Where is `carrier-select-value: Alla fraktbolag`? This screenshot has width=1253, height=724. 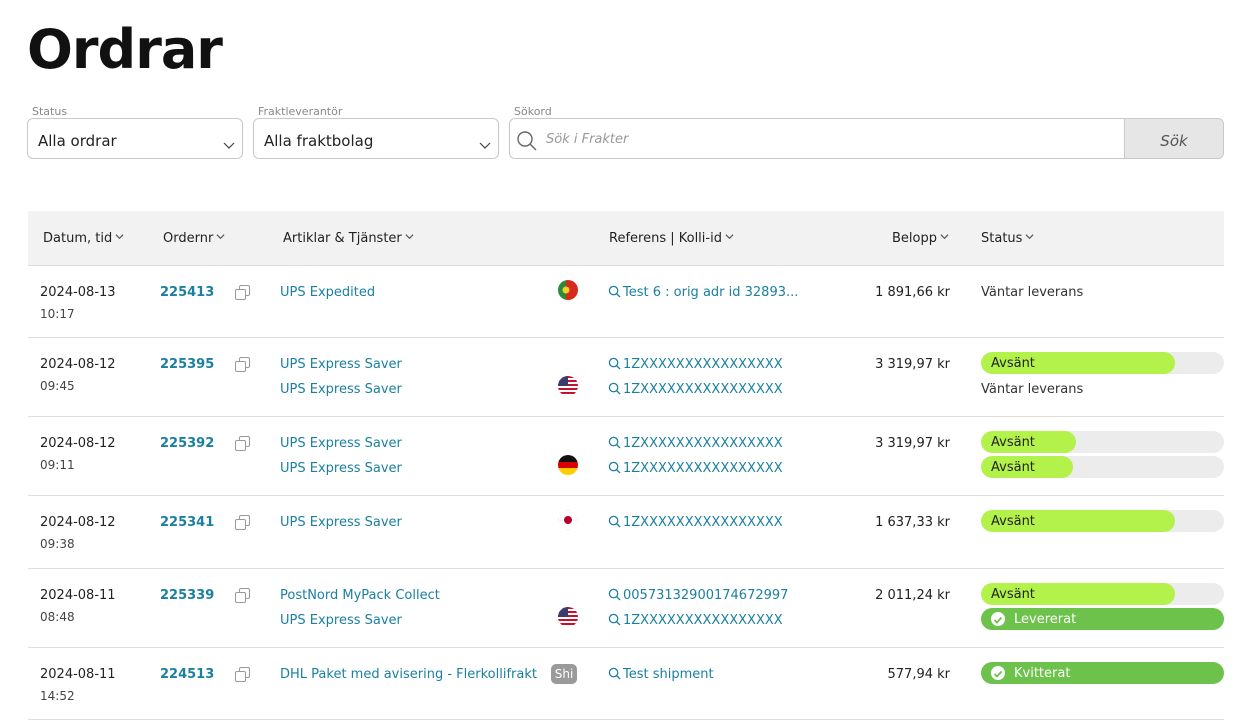
carrier-select-value: Alla fraktbolag is located at coordinates (319, 141).